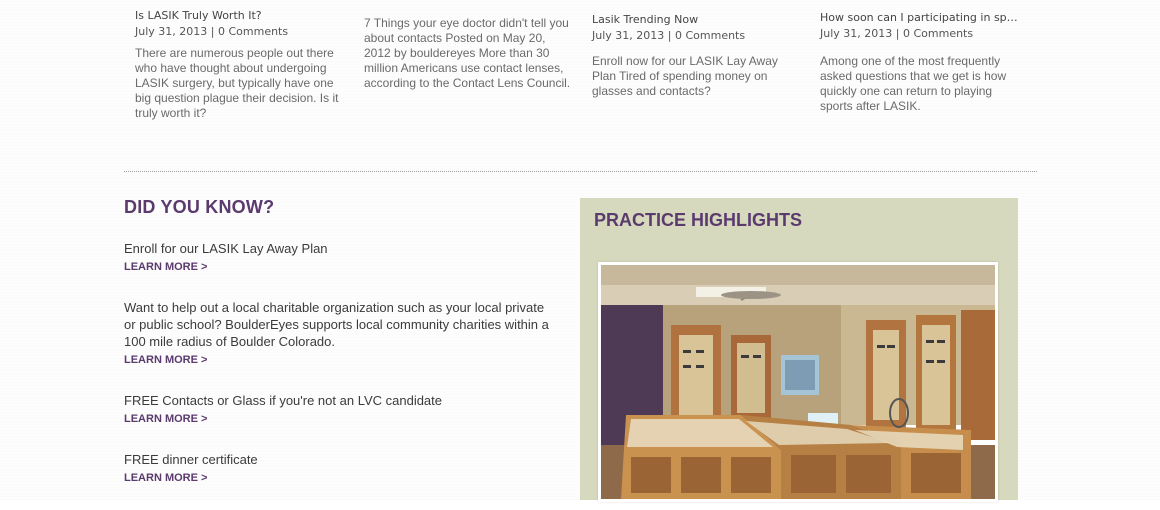 The width and height of the screenshot is (1160, 510). What do you see at coordinates (580, 171) in the screenshot?
I see `section-divider` at bounding box center [580, 171].